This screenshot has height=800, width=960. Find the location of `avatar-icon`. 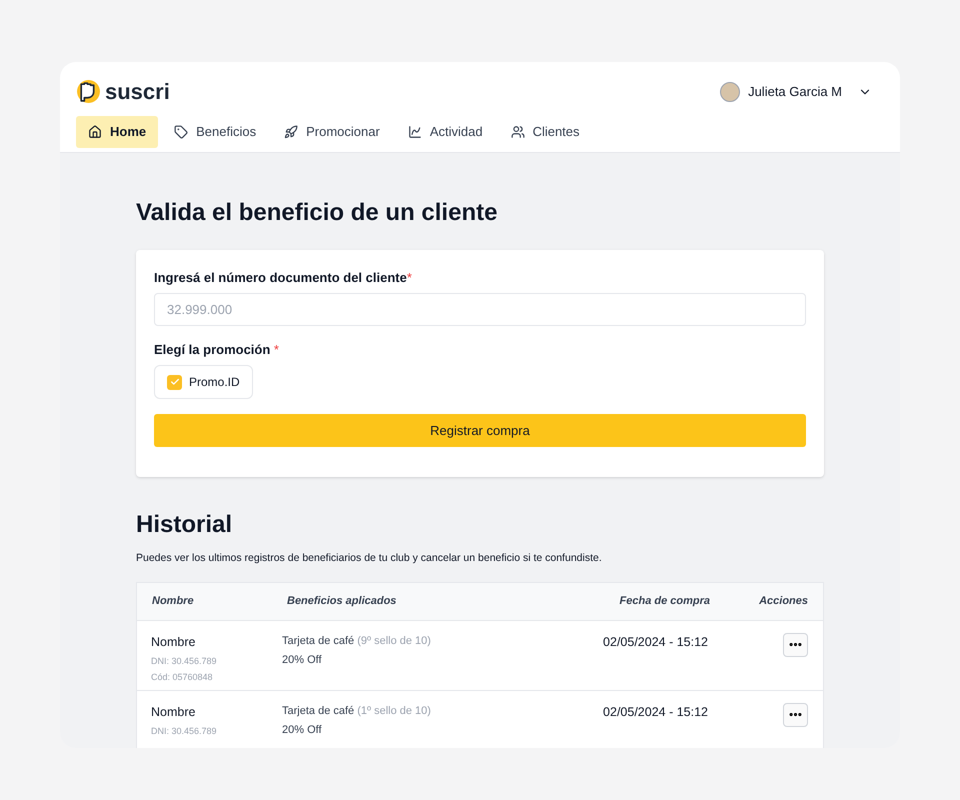

avatar-icon is located at coordinates (730, 92).